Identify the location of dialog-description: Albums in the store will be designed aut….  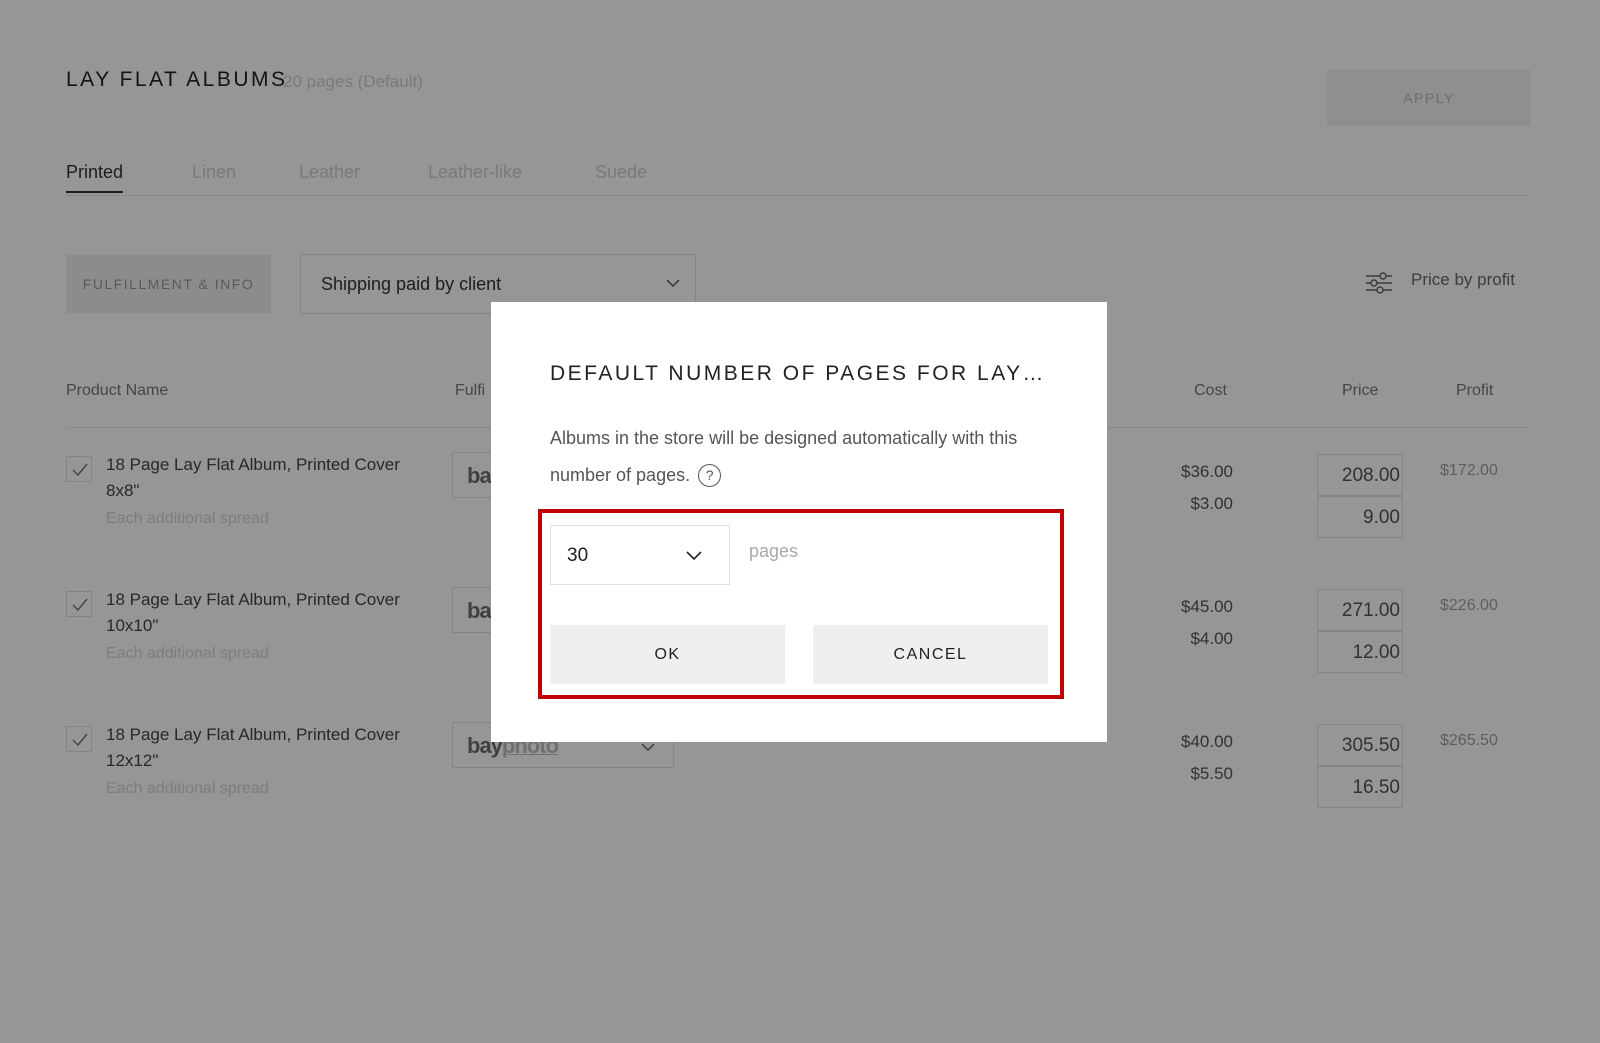
(790, 457).